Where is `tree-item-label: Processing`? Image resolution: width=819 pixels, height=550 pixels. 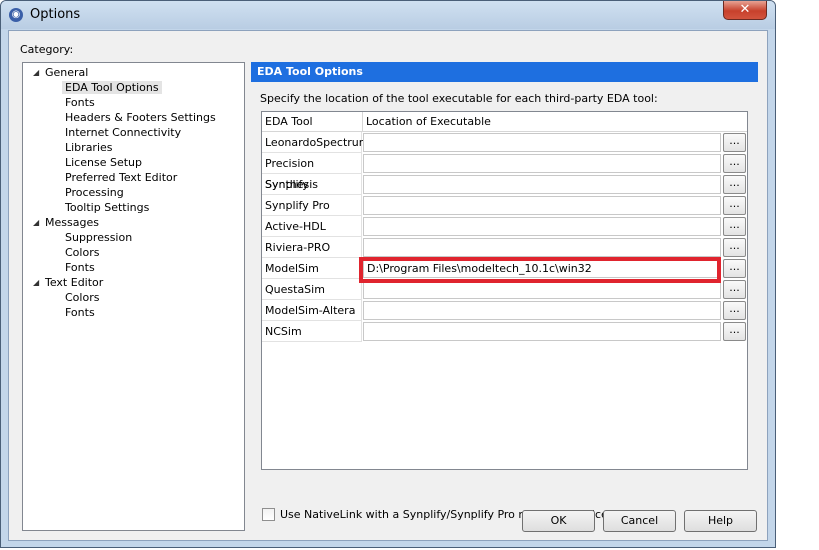 tree-item-label: Processing is located at coordinates (94, 192).